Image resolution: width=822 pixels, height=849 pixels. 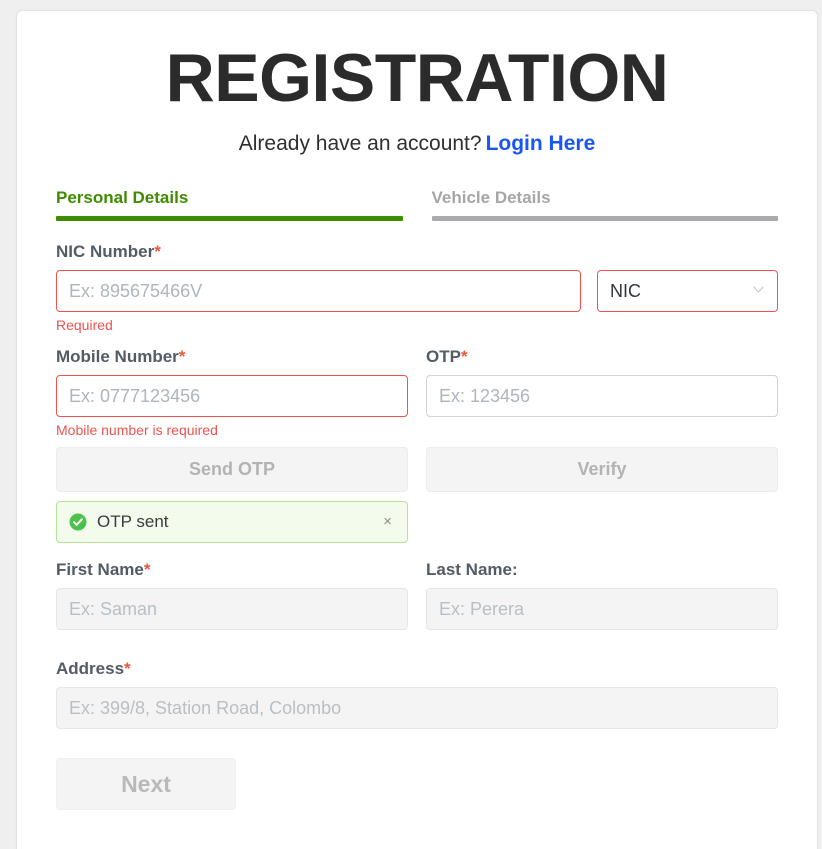 What do you see at coordinates (469, 569) in the screenshot?
I see `last-name-label-text: Last Name` at bounding box center [469, 569].